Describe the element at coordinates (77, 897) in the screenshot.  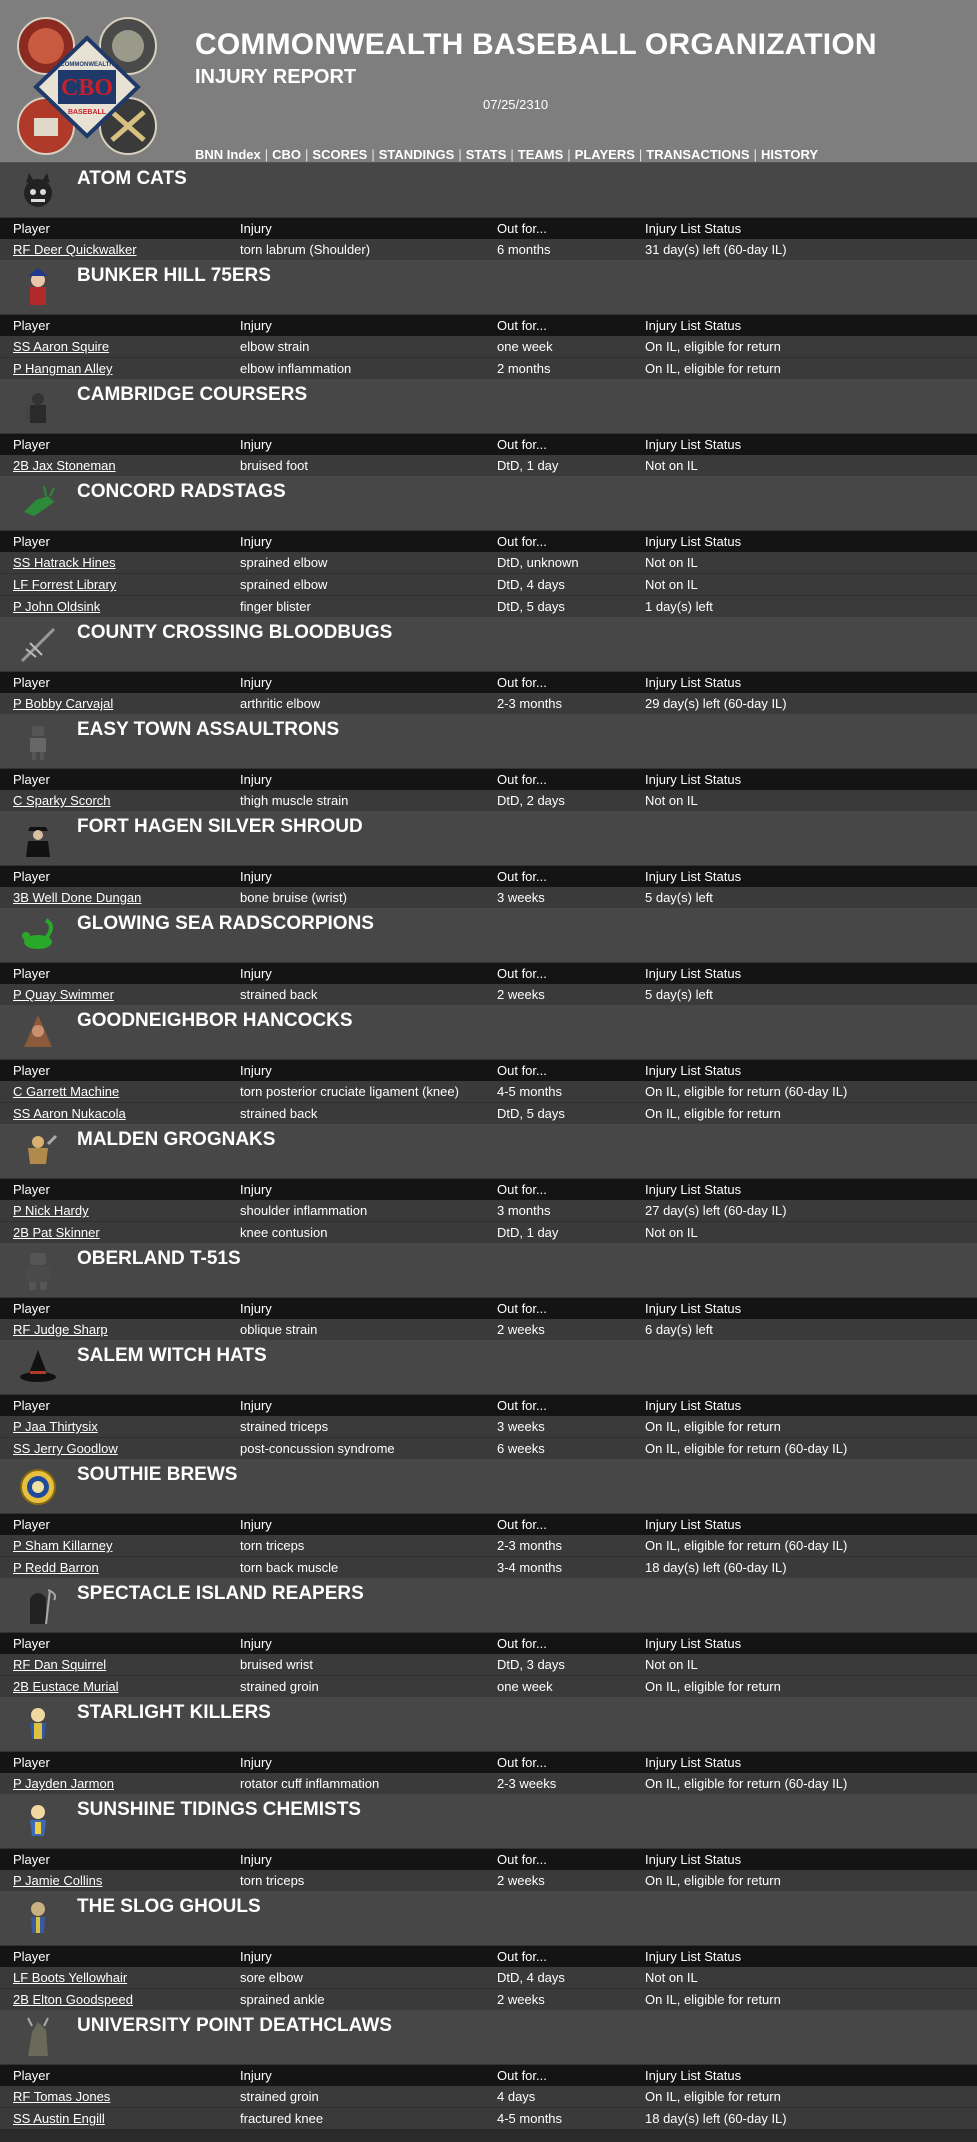
I see `player-link: 3B Well Done Dungan` at that location.